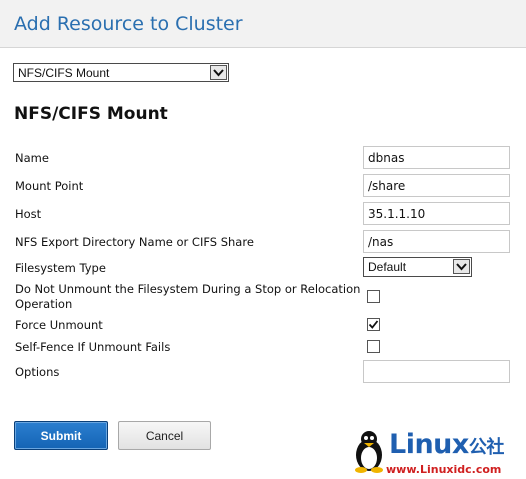  What do you see at coordinates (28, 214) in the screenshot?
I see `host-label: Host` at bounding box center [28, 214].